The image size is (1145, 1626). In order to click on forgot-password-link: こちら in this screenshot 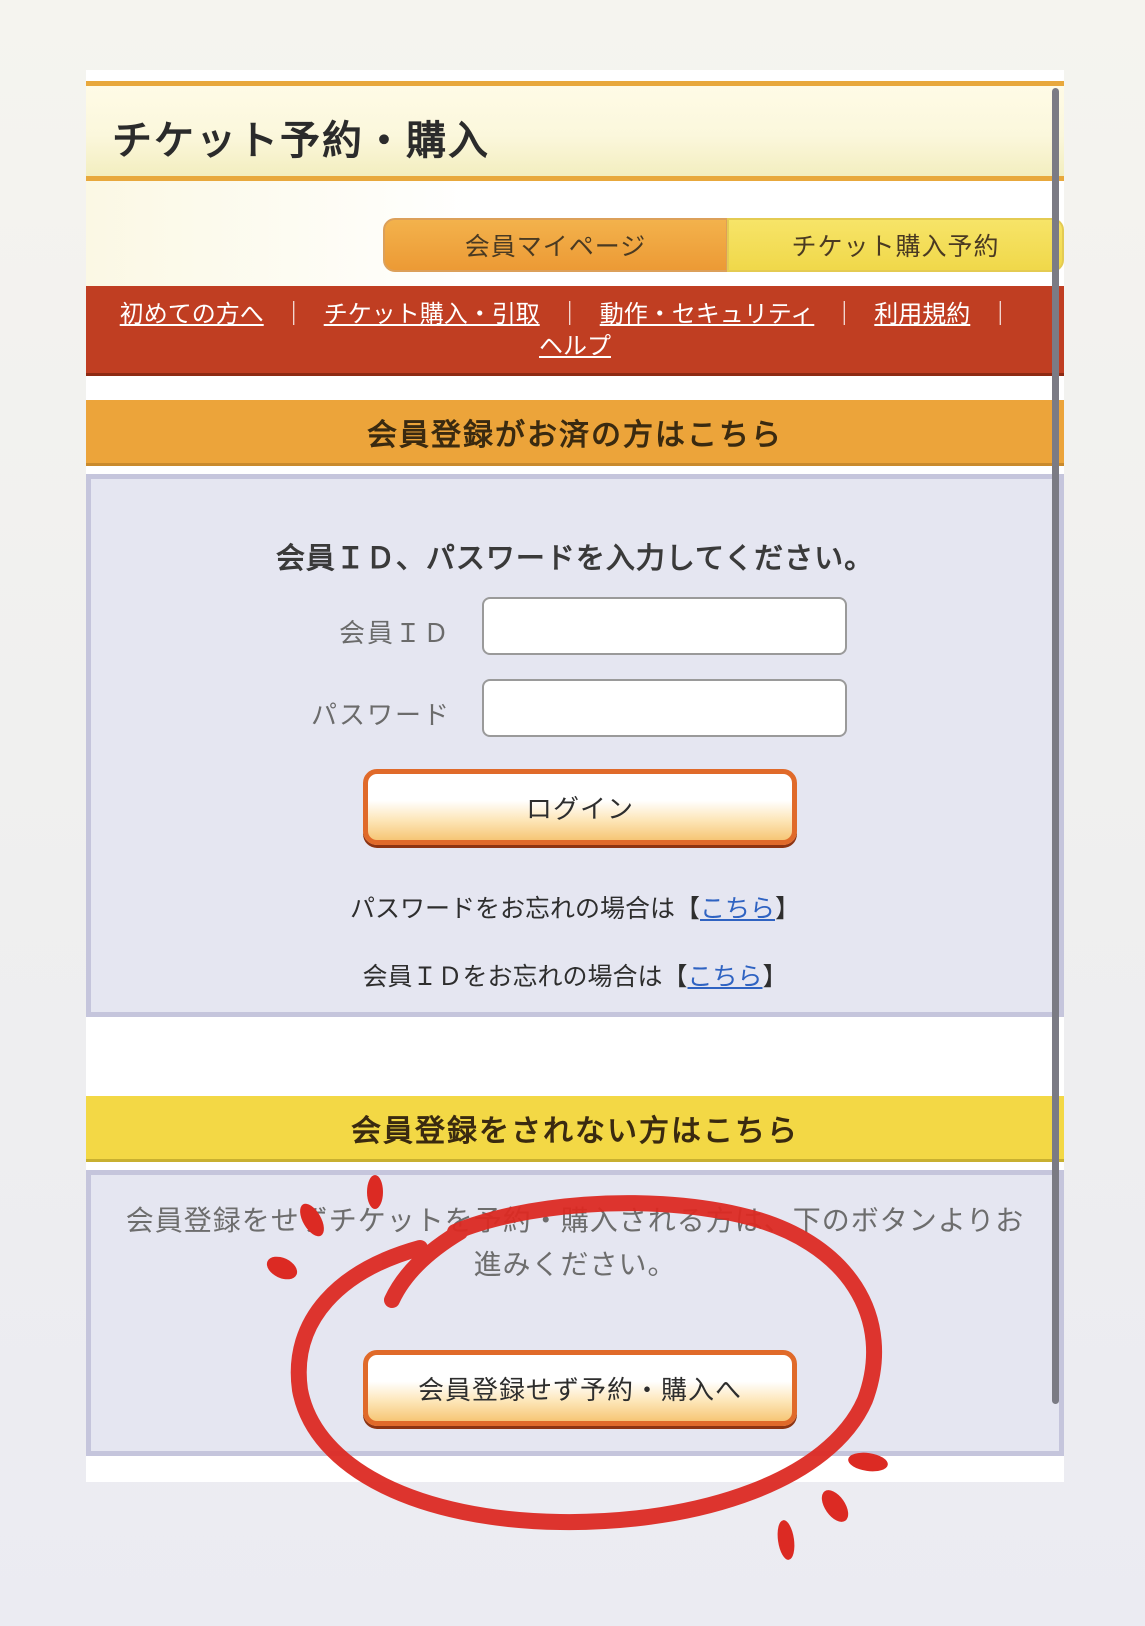, I will do `click(737, 909)`.